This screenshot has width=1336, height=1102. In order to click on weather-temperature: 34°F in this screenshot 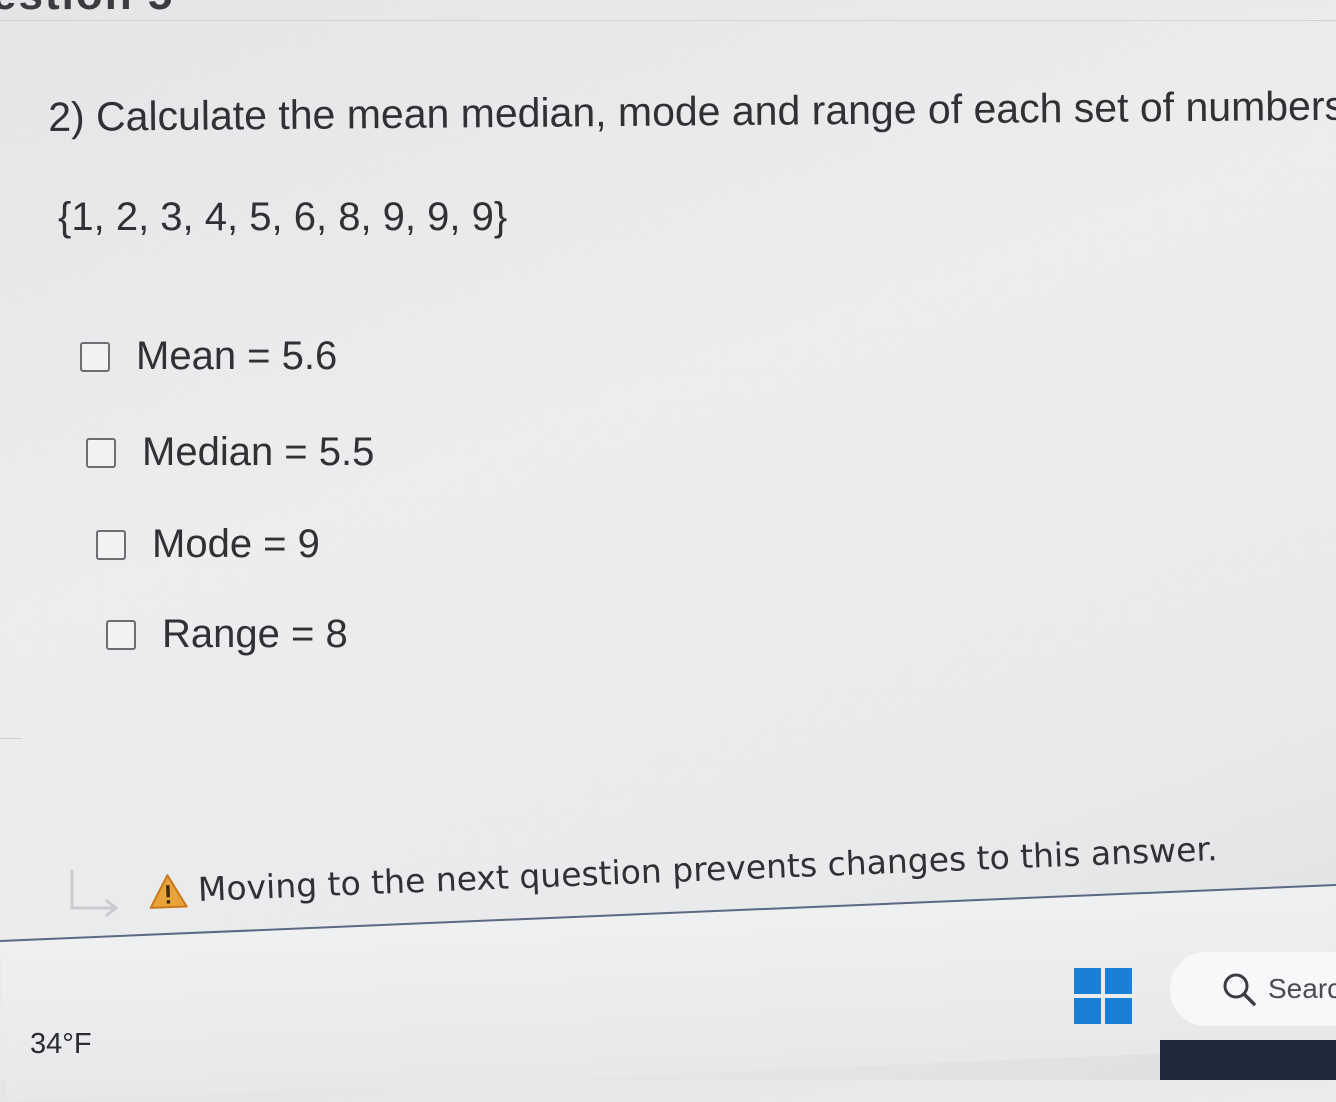, I will do `click(61, 1044)`.